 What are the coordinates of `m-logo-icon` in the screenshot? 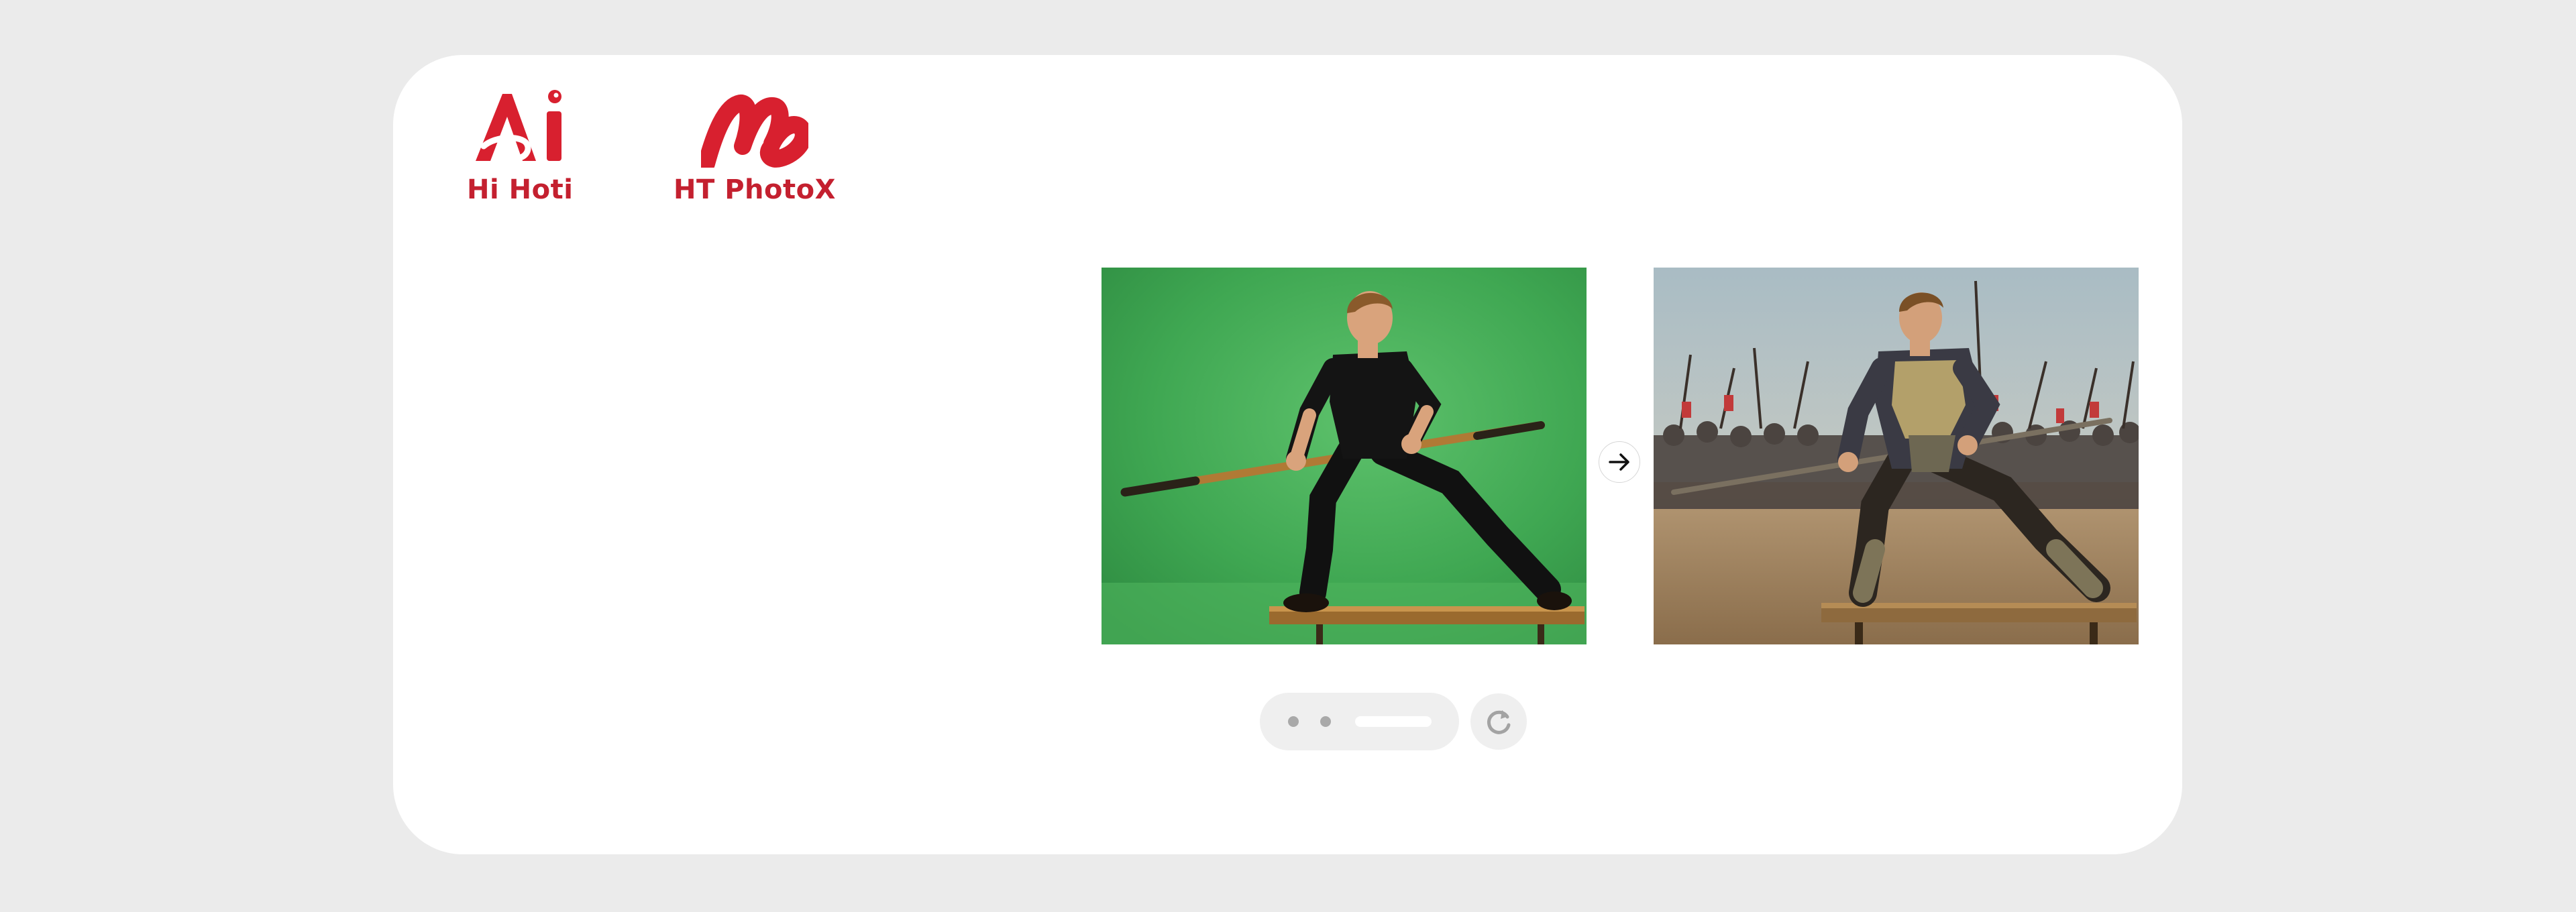 It's located at (754, 131).